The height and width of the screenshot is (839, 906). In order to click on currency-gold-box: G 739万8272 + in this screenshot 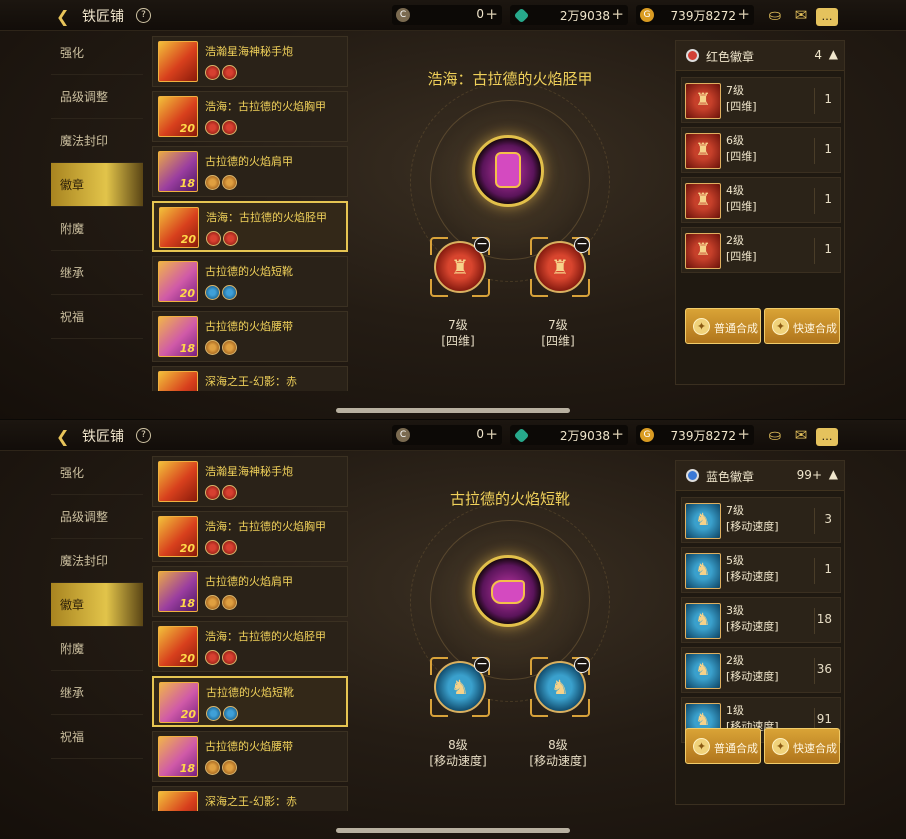, I will do `click(695, 15)`.